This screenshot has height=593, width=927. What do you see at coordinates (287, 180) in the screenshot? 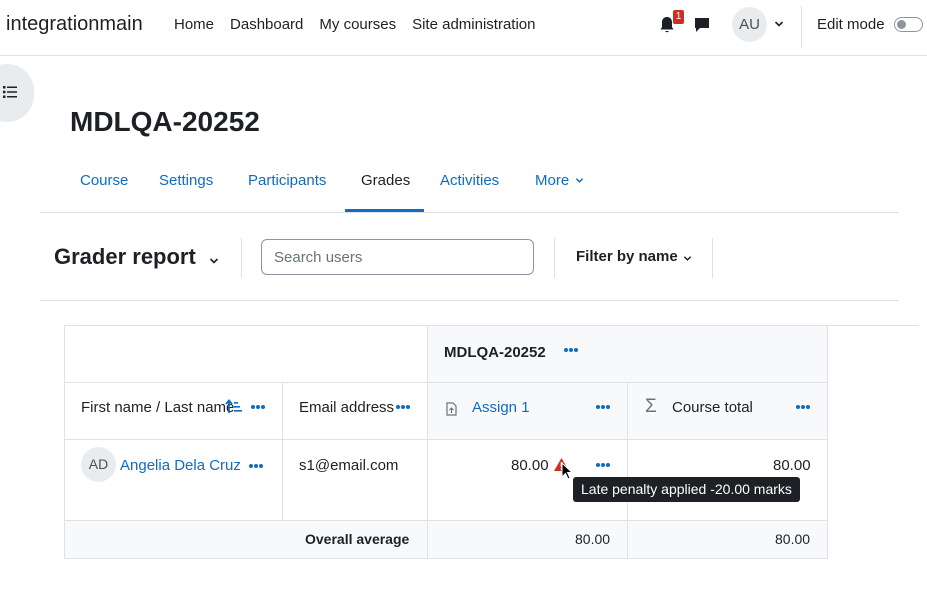
I see `tab-participants: Participants` at bounding box center [287, 180].